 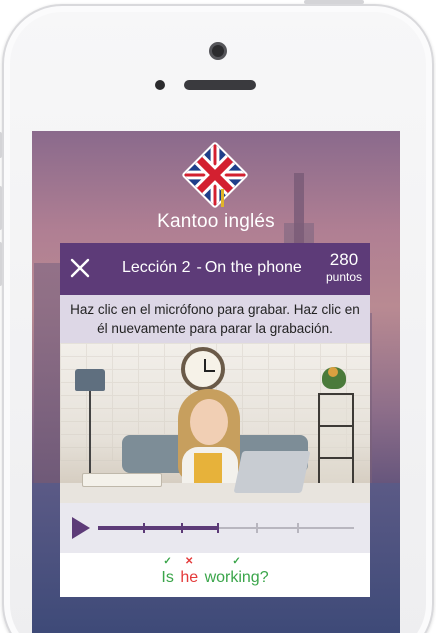 What do you see at coordinates (226, 528) in the screenshot?
I see `audio-progress-track` at bounding box center [226, 528].